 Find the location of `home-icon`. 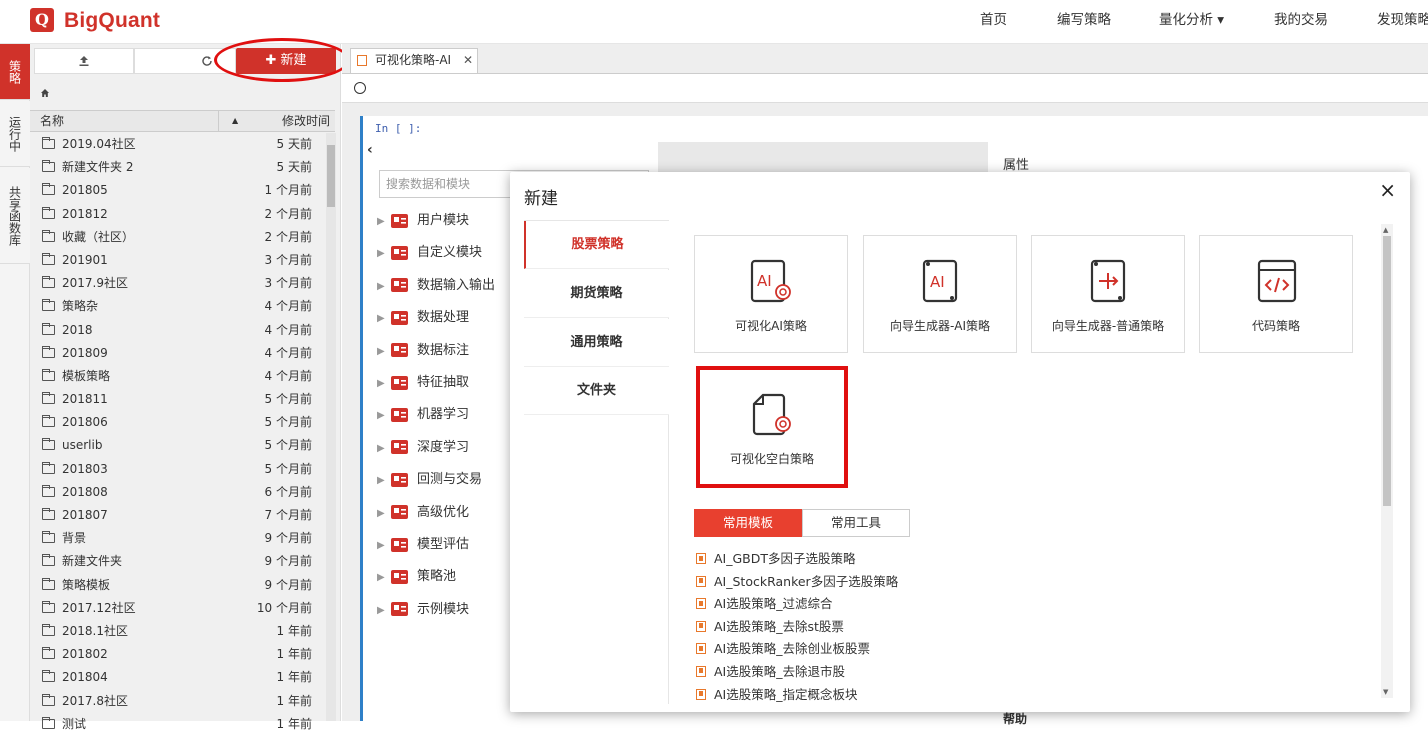

home-icon is located at coordinates (45, 94).